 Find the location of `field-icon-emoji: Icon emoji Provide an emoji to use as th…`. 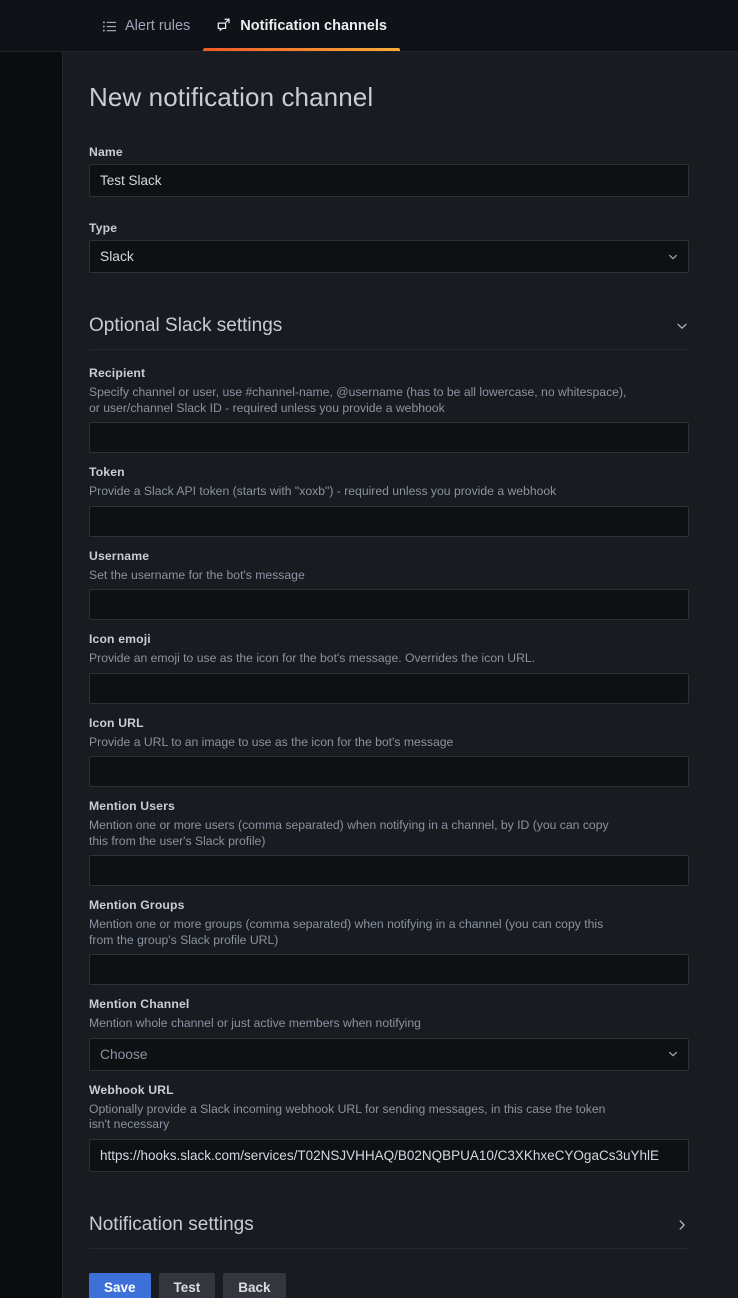

field-icon-emoji: Icon emoji Provide an emoji to use as th… is located at coordinates (400, 668).